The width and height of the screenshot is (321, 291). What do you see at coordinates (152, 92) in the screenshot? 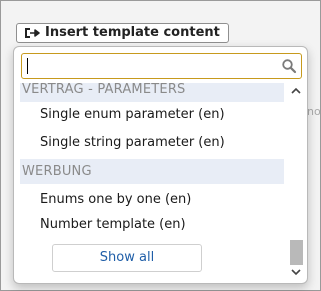
I see `group-header-vertrag-parameters: VERTRAG - PARAMETERS` at bounding box center [152, 92].